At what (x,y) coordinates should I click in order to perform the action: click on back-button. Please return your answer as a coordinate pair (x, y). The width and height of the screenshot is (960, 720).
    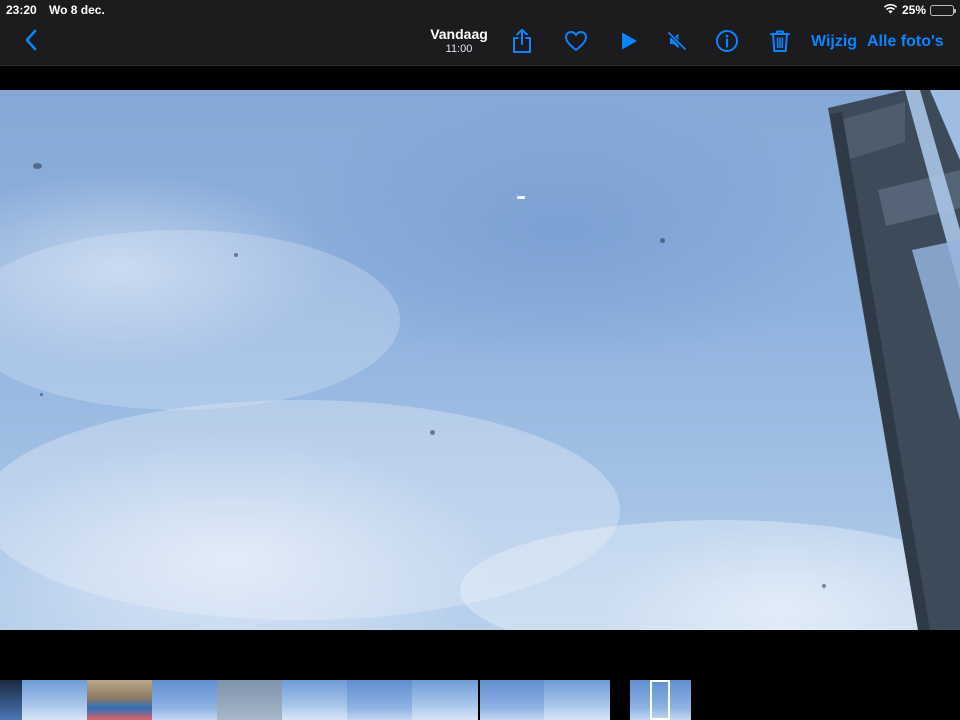
    Looking at the image, I should click on (31, 42).